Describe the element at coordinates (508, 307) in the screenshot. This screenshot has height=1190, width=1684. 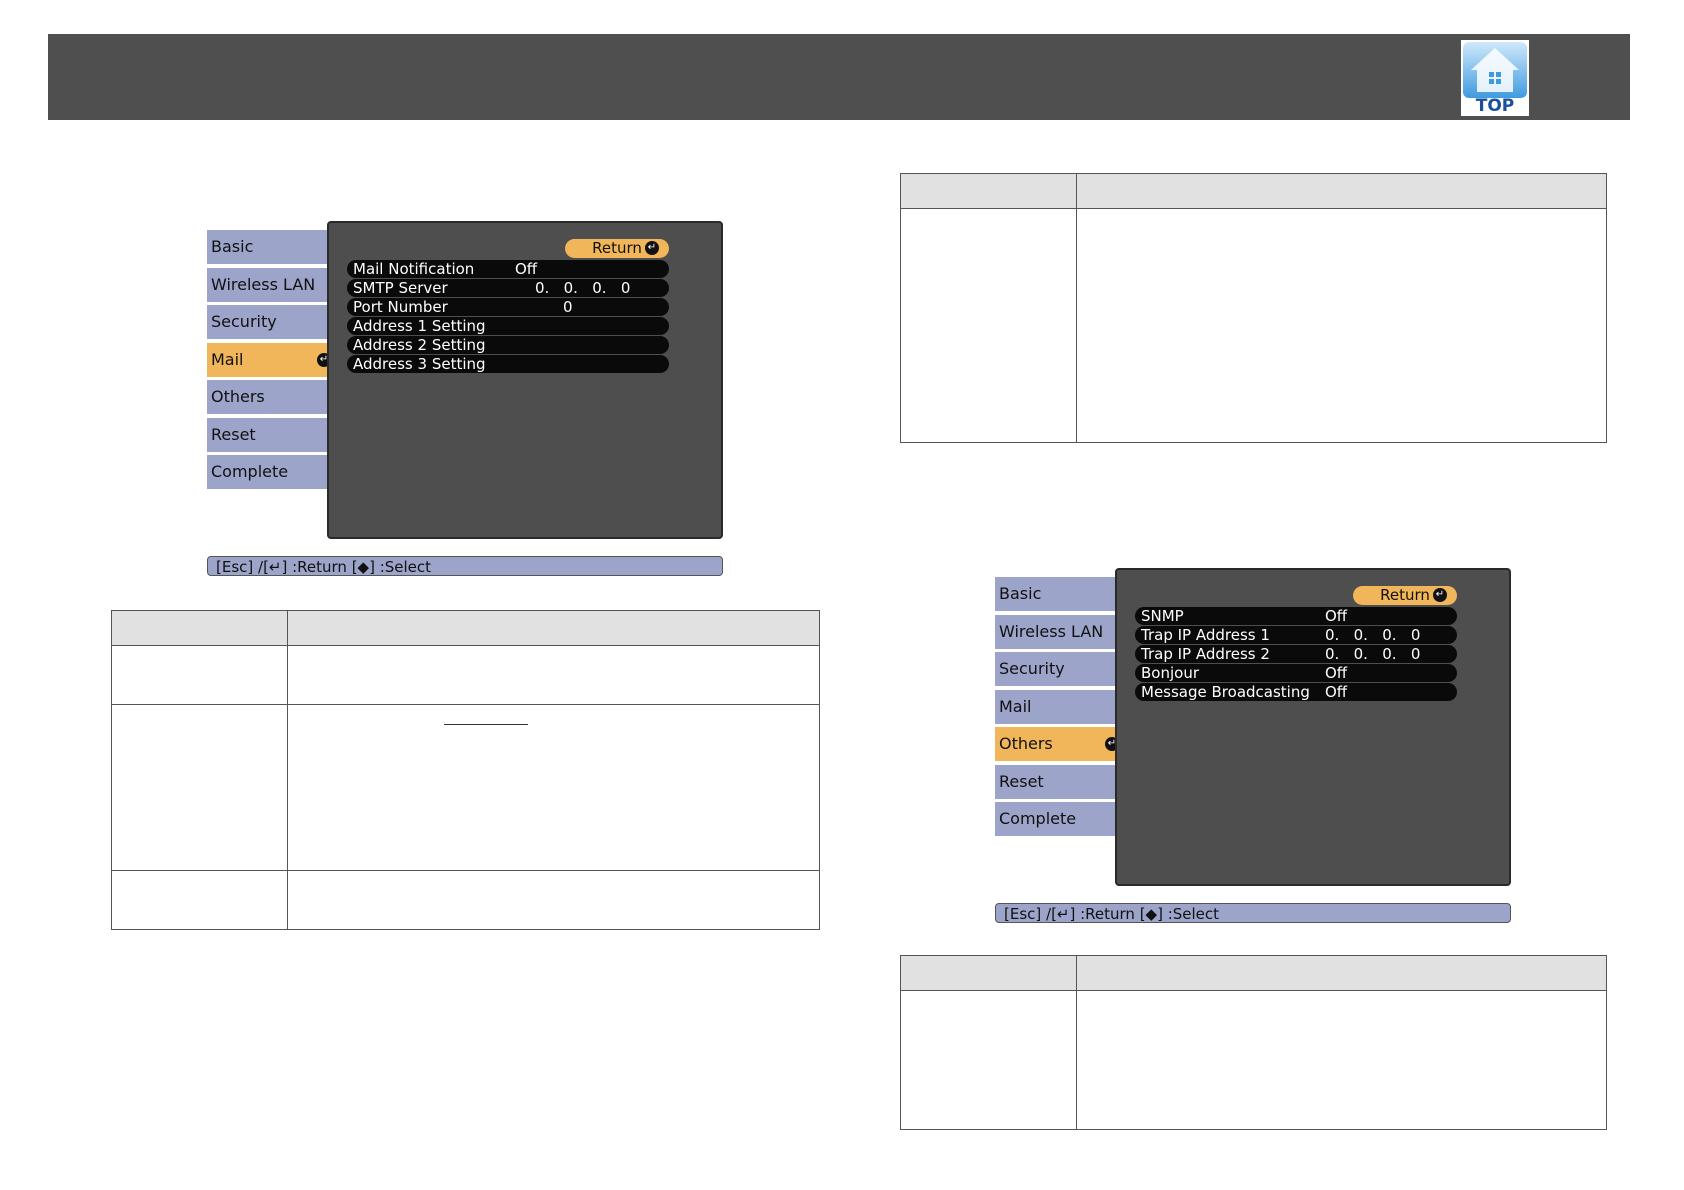
I see `menu-option-port-number: Port Number 0` at that location.